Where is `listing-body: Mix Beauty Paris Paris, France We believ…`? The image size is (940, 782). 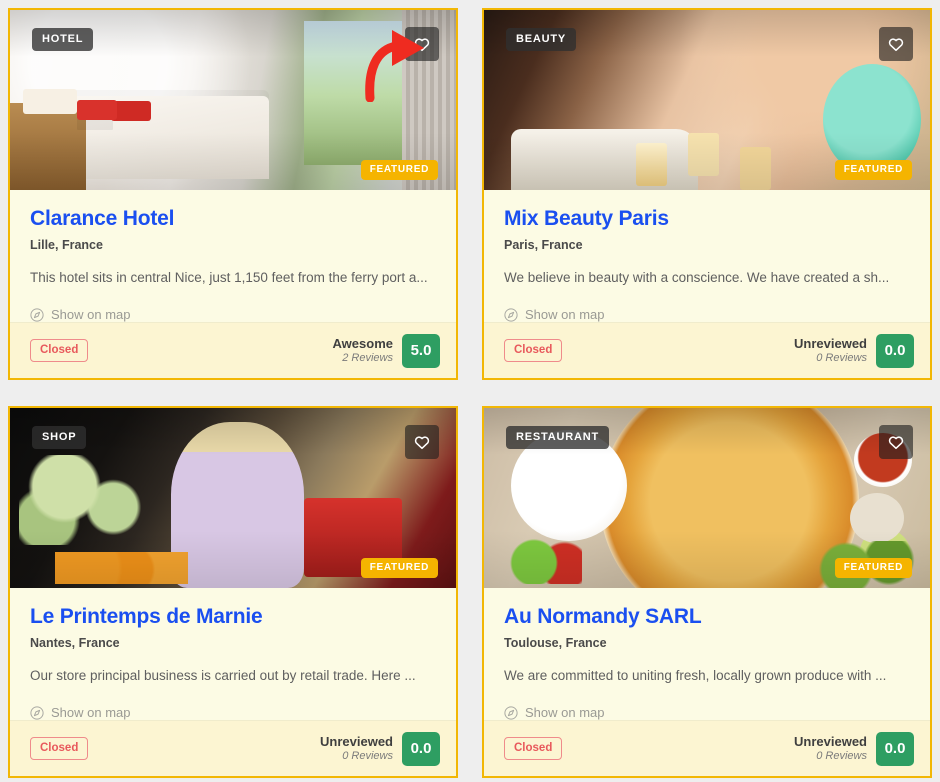 listing-body: Mix Beauty Paris Paris, France We believ… is located at coordinates (707, 256).